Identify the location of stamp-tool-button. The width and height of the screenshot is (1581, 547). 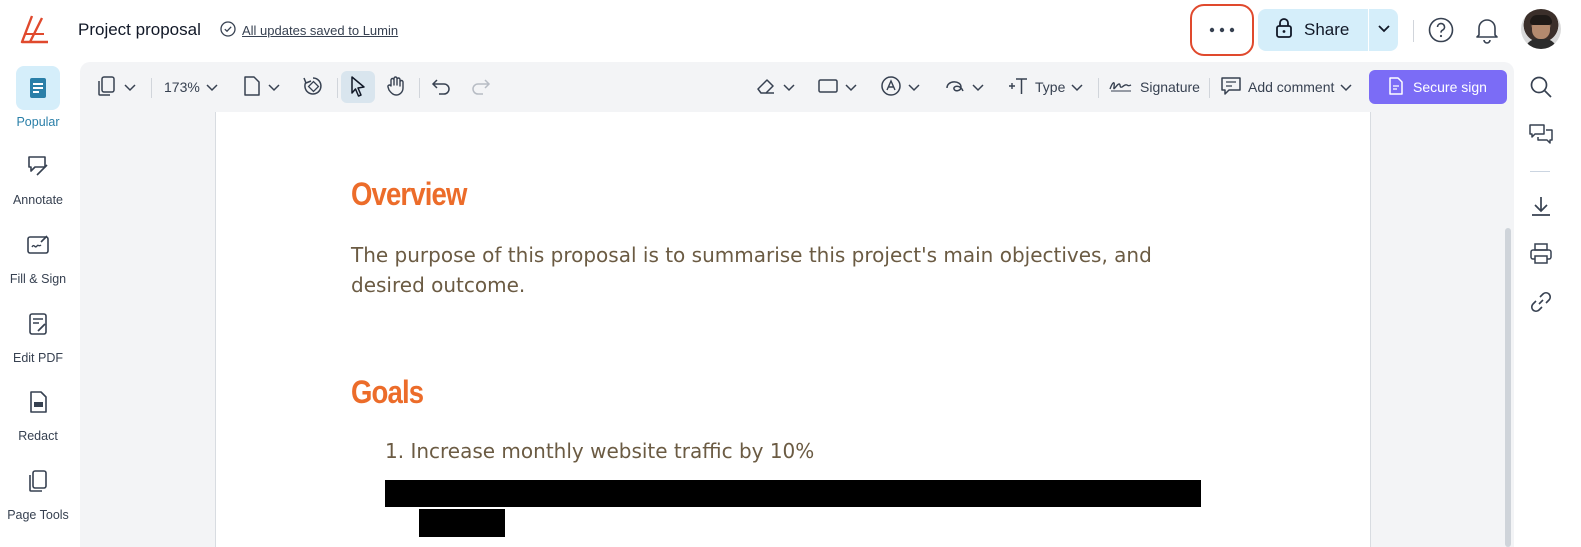
(900, 87).